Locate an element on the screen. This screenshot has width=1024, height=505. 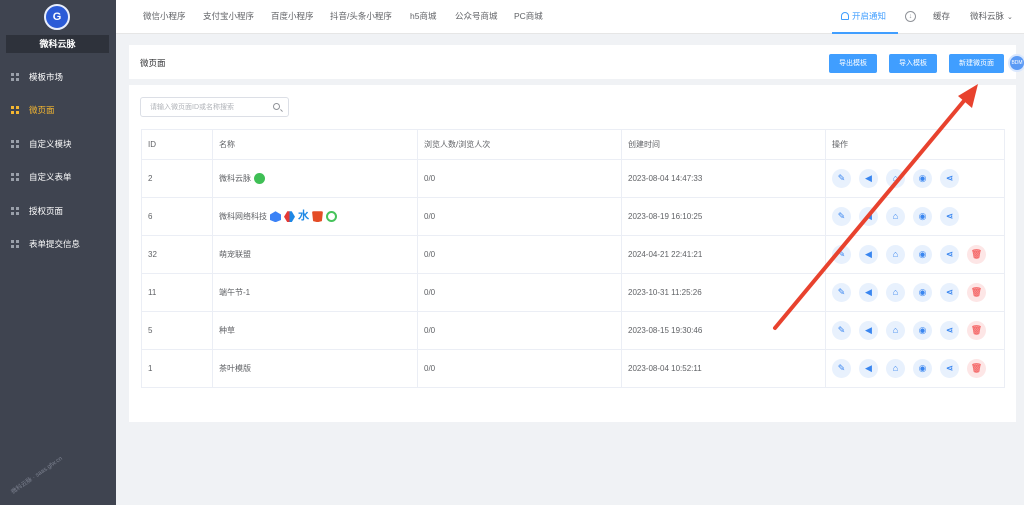
cell-id: 5 is located at coordinates (177, 330).